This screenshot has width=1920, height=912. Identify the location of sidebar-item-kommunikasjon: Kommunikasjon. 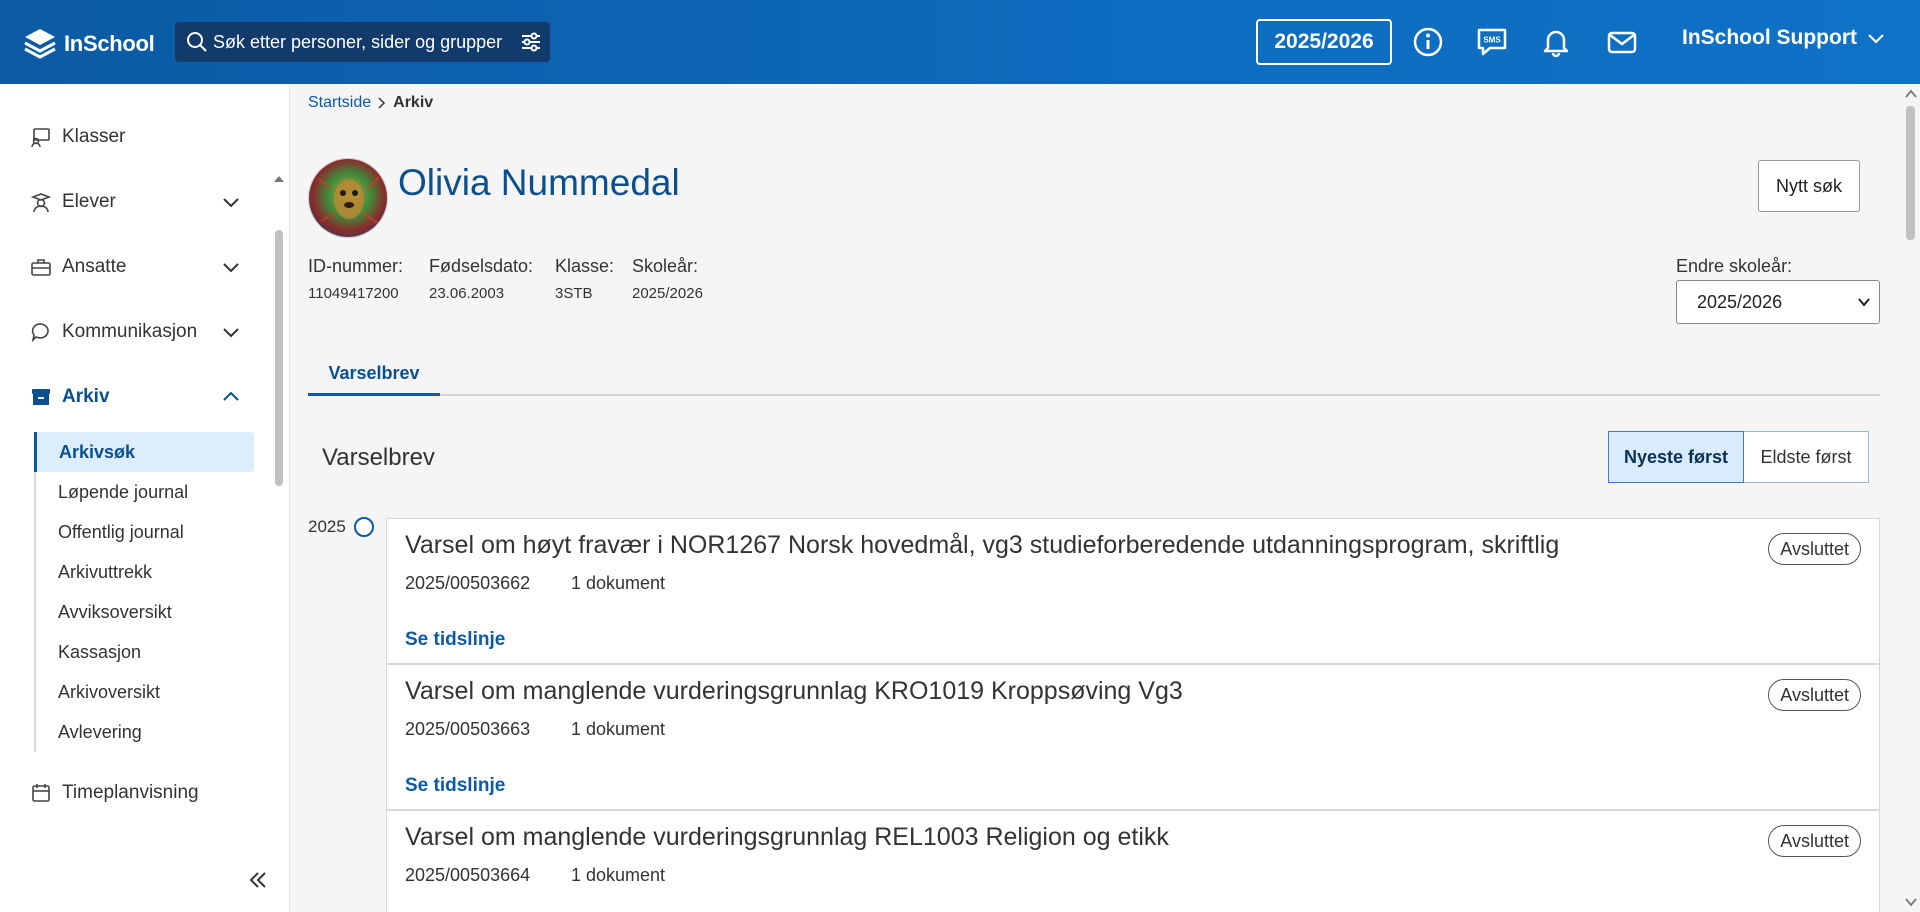
(135, 332).